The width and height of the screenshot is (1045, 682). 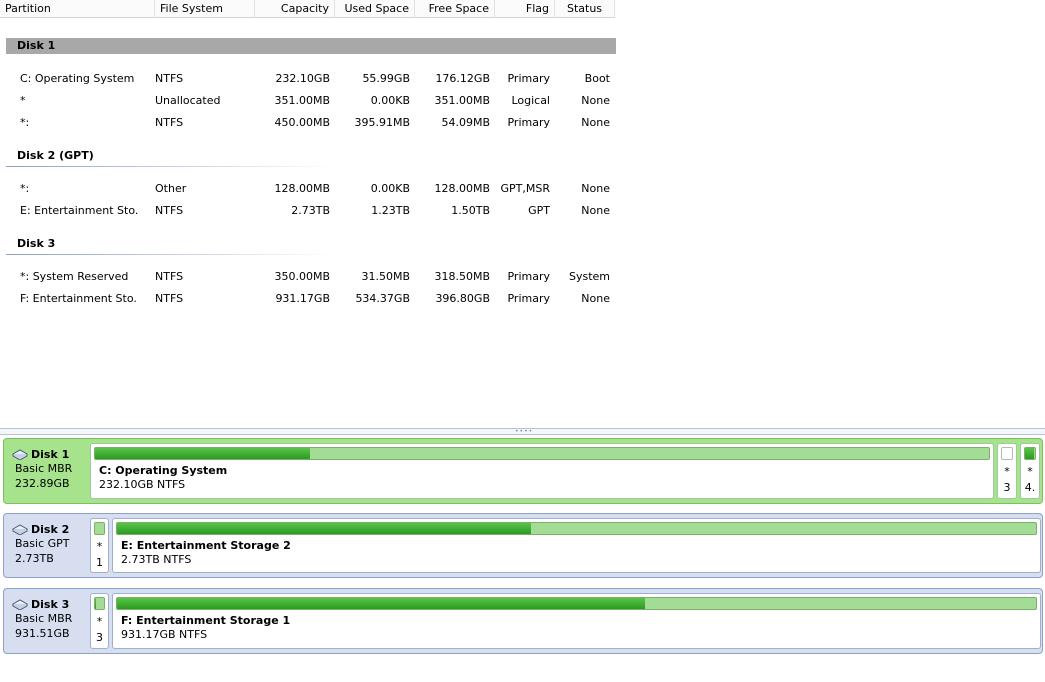 What do you see at coordinates (462, 298) in the screenshot?
I see `cell-free-space: 396.80GB` at bounding box center [462, 298].